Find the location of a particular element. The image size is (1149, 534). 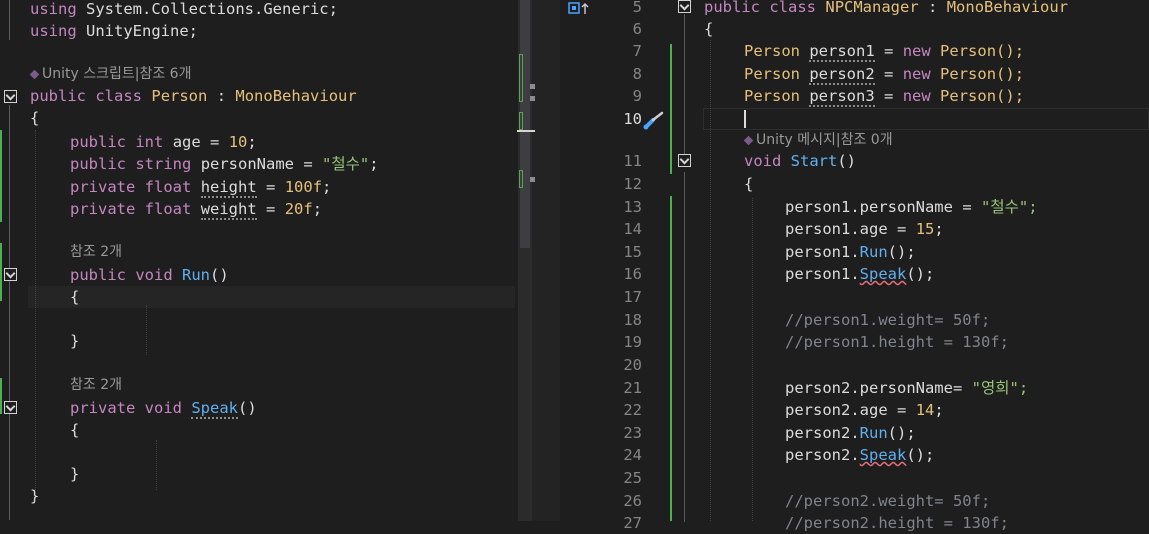

token: person3 is located at coordinates (842, 97).